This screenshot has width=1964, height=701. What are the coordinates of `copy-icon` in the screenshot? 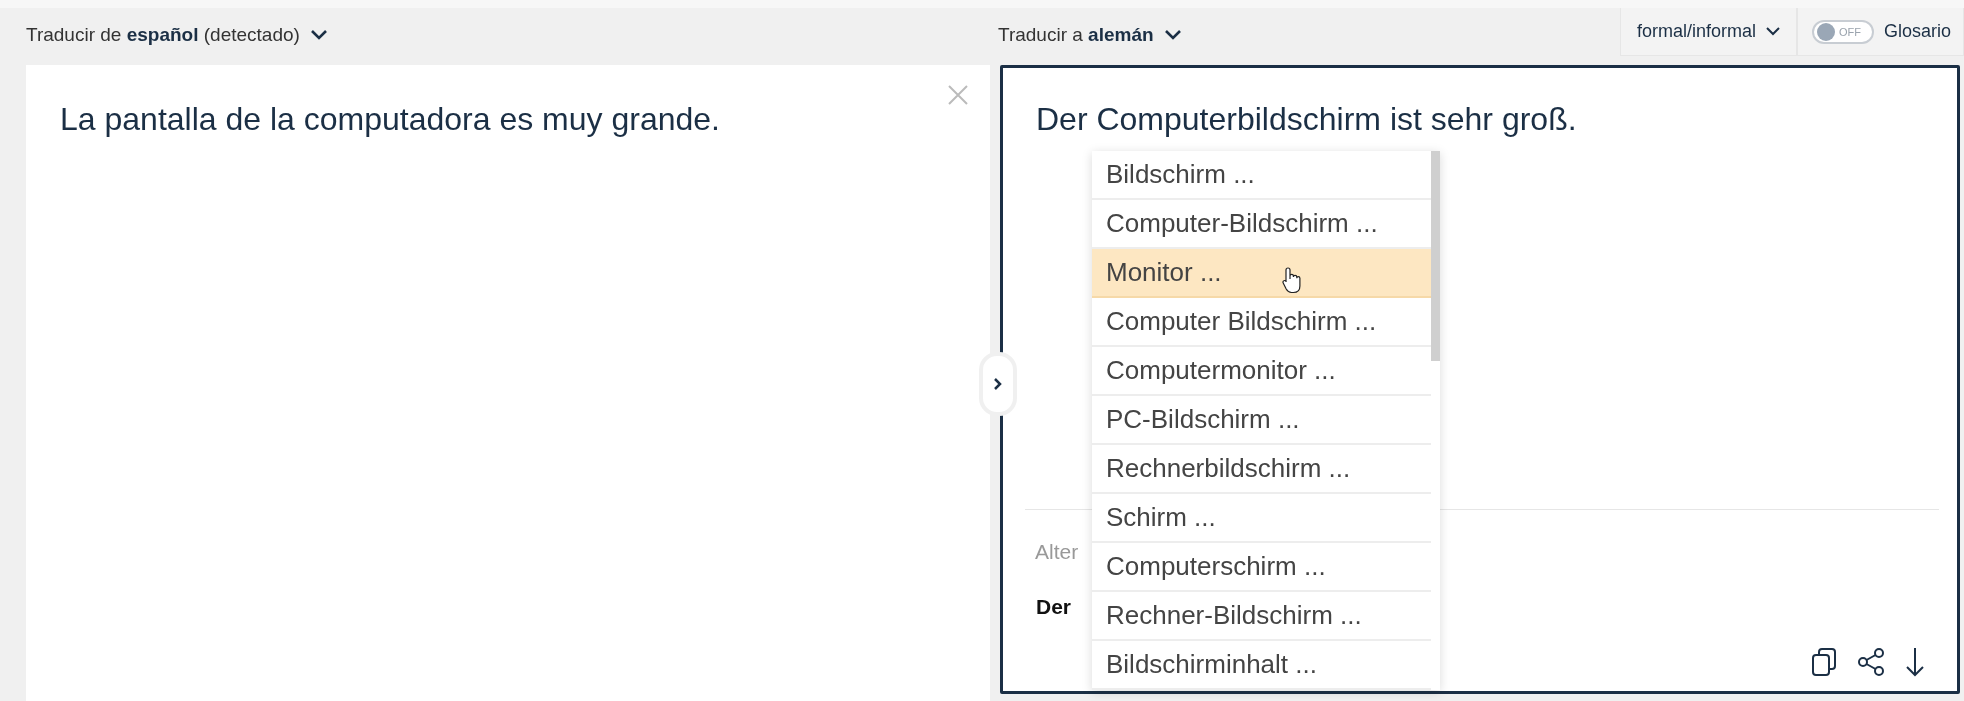 It's located at (1824, 662).